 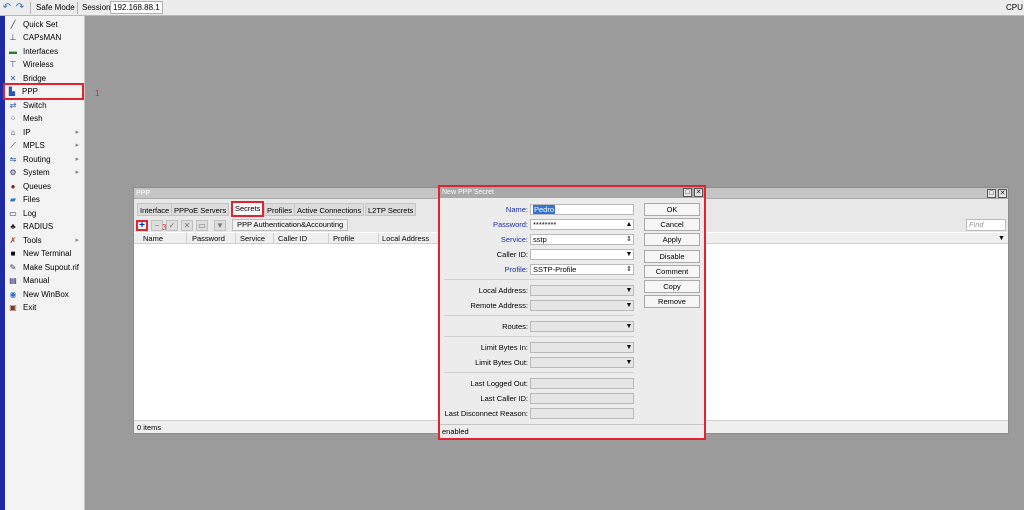 What do you see at coordinates (202, 225) in the screenshot?
I see `comment-icon: ▭` at bounding box center [202, 225].